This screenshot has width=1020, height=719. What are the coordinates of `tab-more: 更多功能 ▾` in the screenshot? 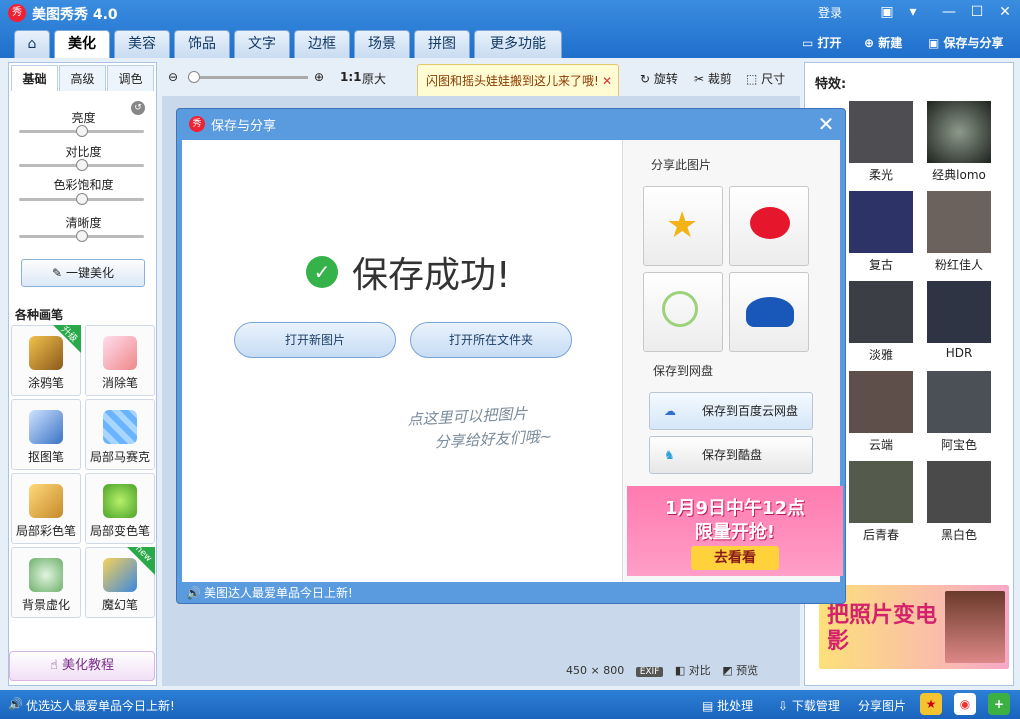 It's located at (518, 54).